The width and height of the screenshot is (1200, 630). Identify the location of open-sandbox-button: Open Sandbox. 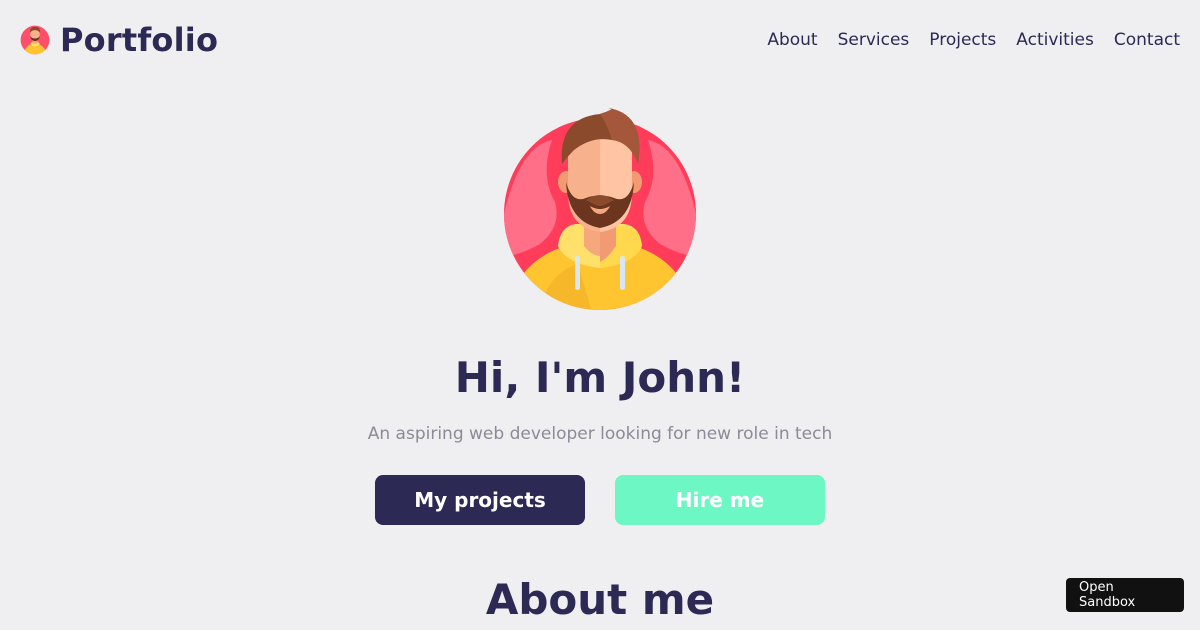
(1125, 595).